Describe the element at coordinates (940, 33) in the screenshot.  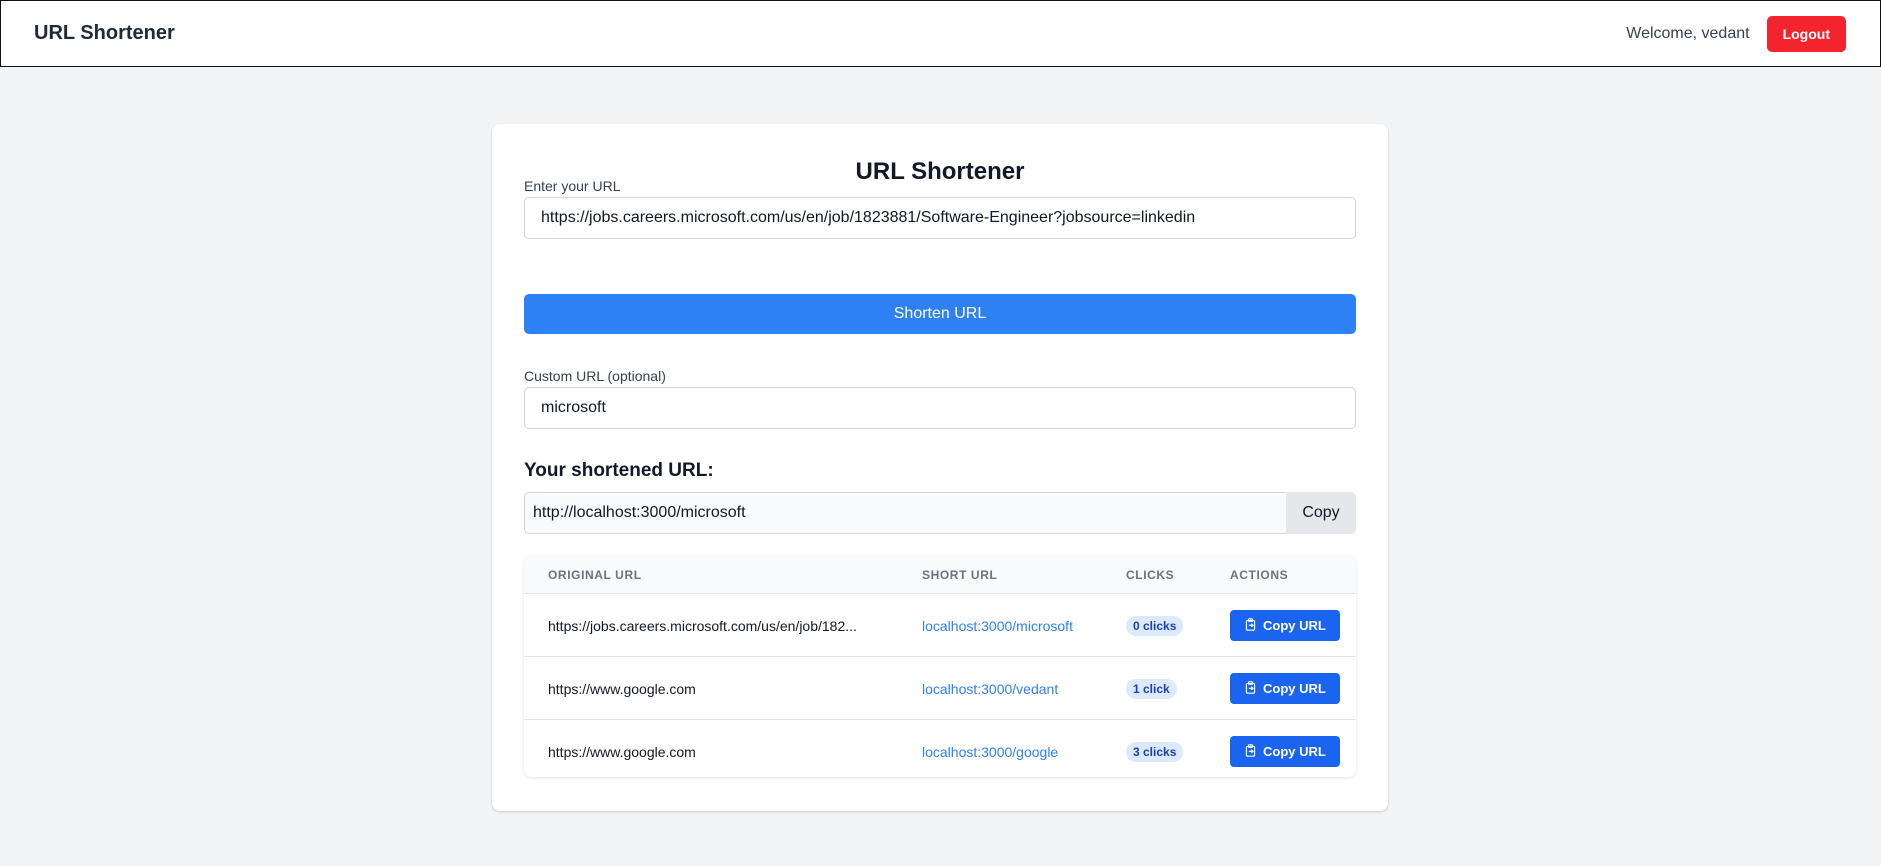
I see `navbar: URL Shortener Welcome, vedant Logout` at that location.